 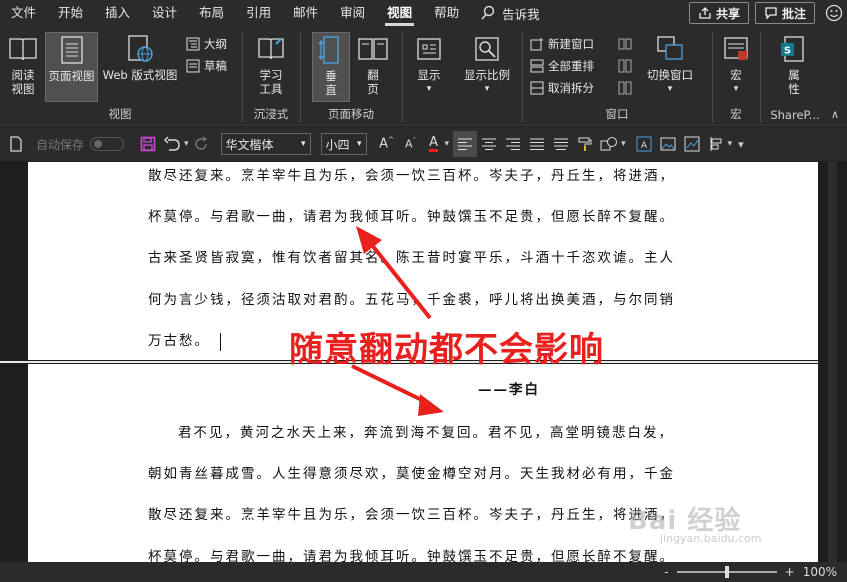 I want to click on show-button: 显示 ▾, so click(x=429, y=64).